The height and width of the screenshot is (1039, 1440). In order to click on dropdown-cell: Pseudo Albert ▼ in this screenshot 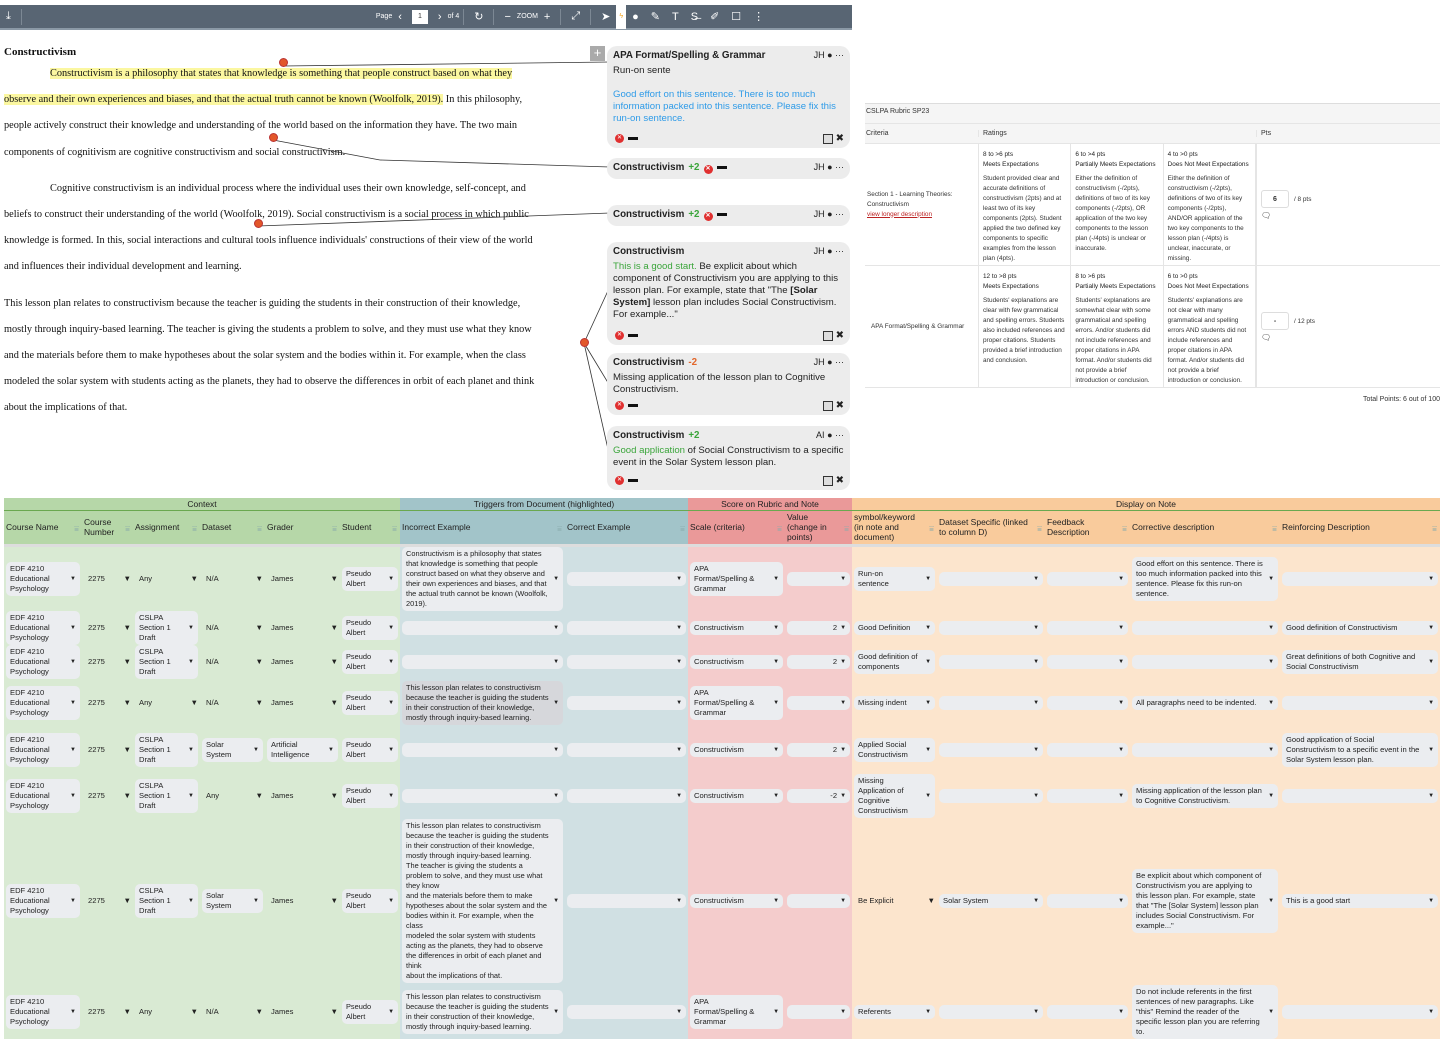, I will do `click(370, 795)`.